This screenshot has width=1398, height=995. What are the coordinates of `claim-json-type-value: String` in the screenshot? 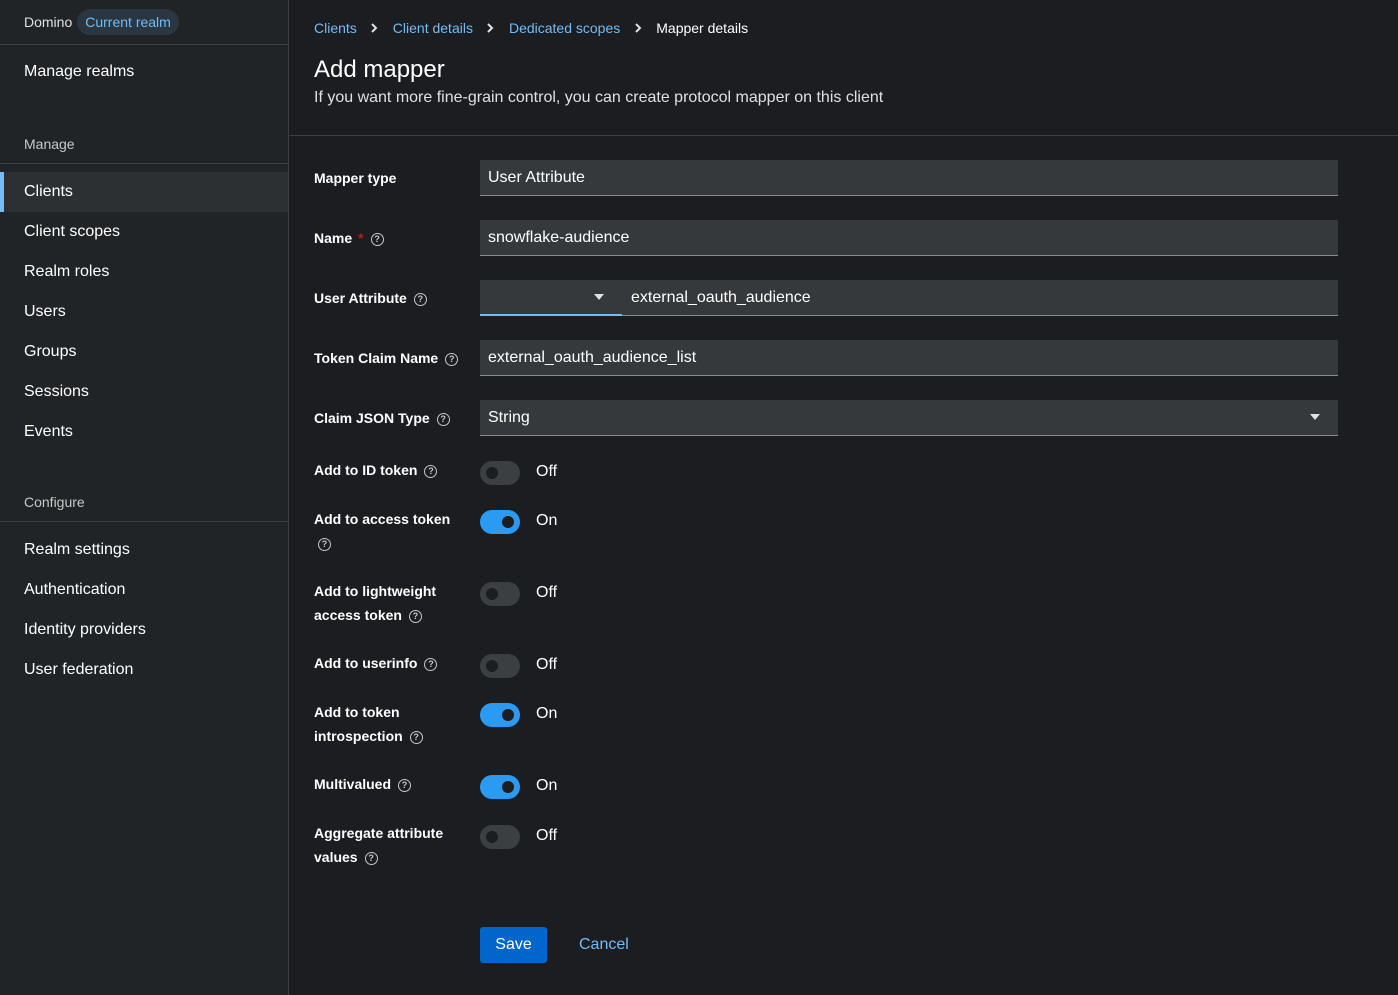 It's located at (509, 417).